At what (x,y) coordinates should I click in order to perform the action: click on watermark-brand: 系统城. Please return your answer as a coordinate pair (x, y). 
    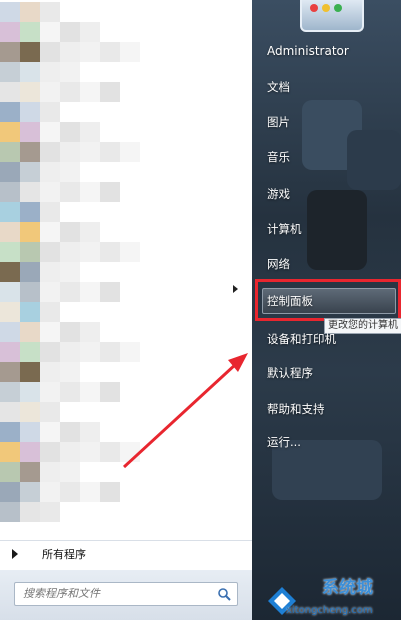
    Looking at the image, I should click on (347, 588).